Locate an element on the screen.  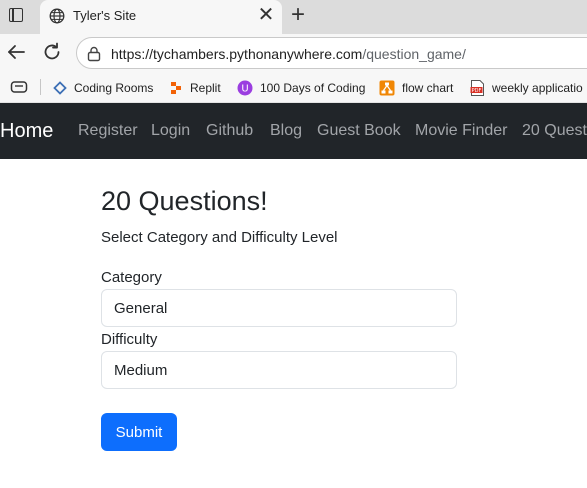
nav-link-guest-book: Guest Book is located at coordinates (359, 131).